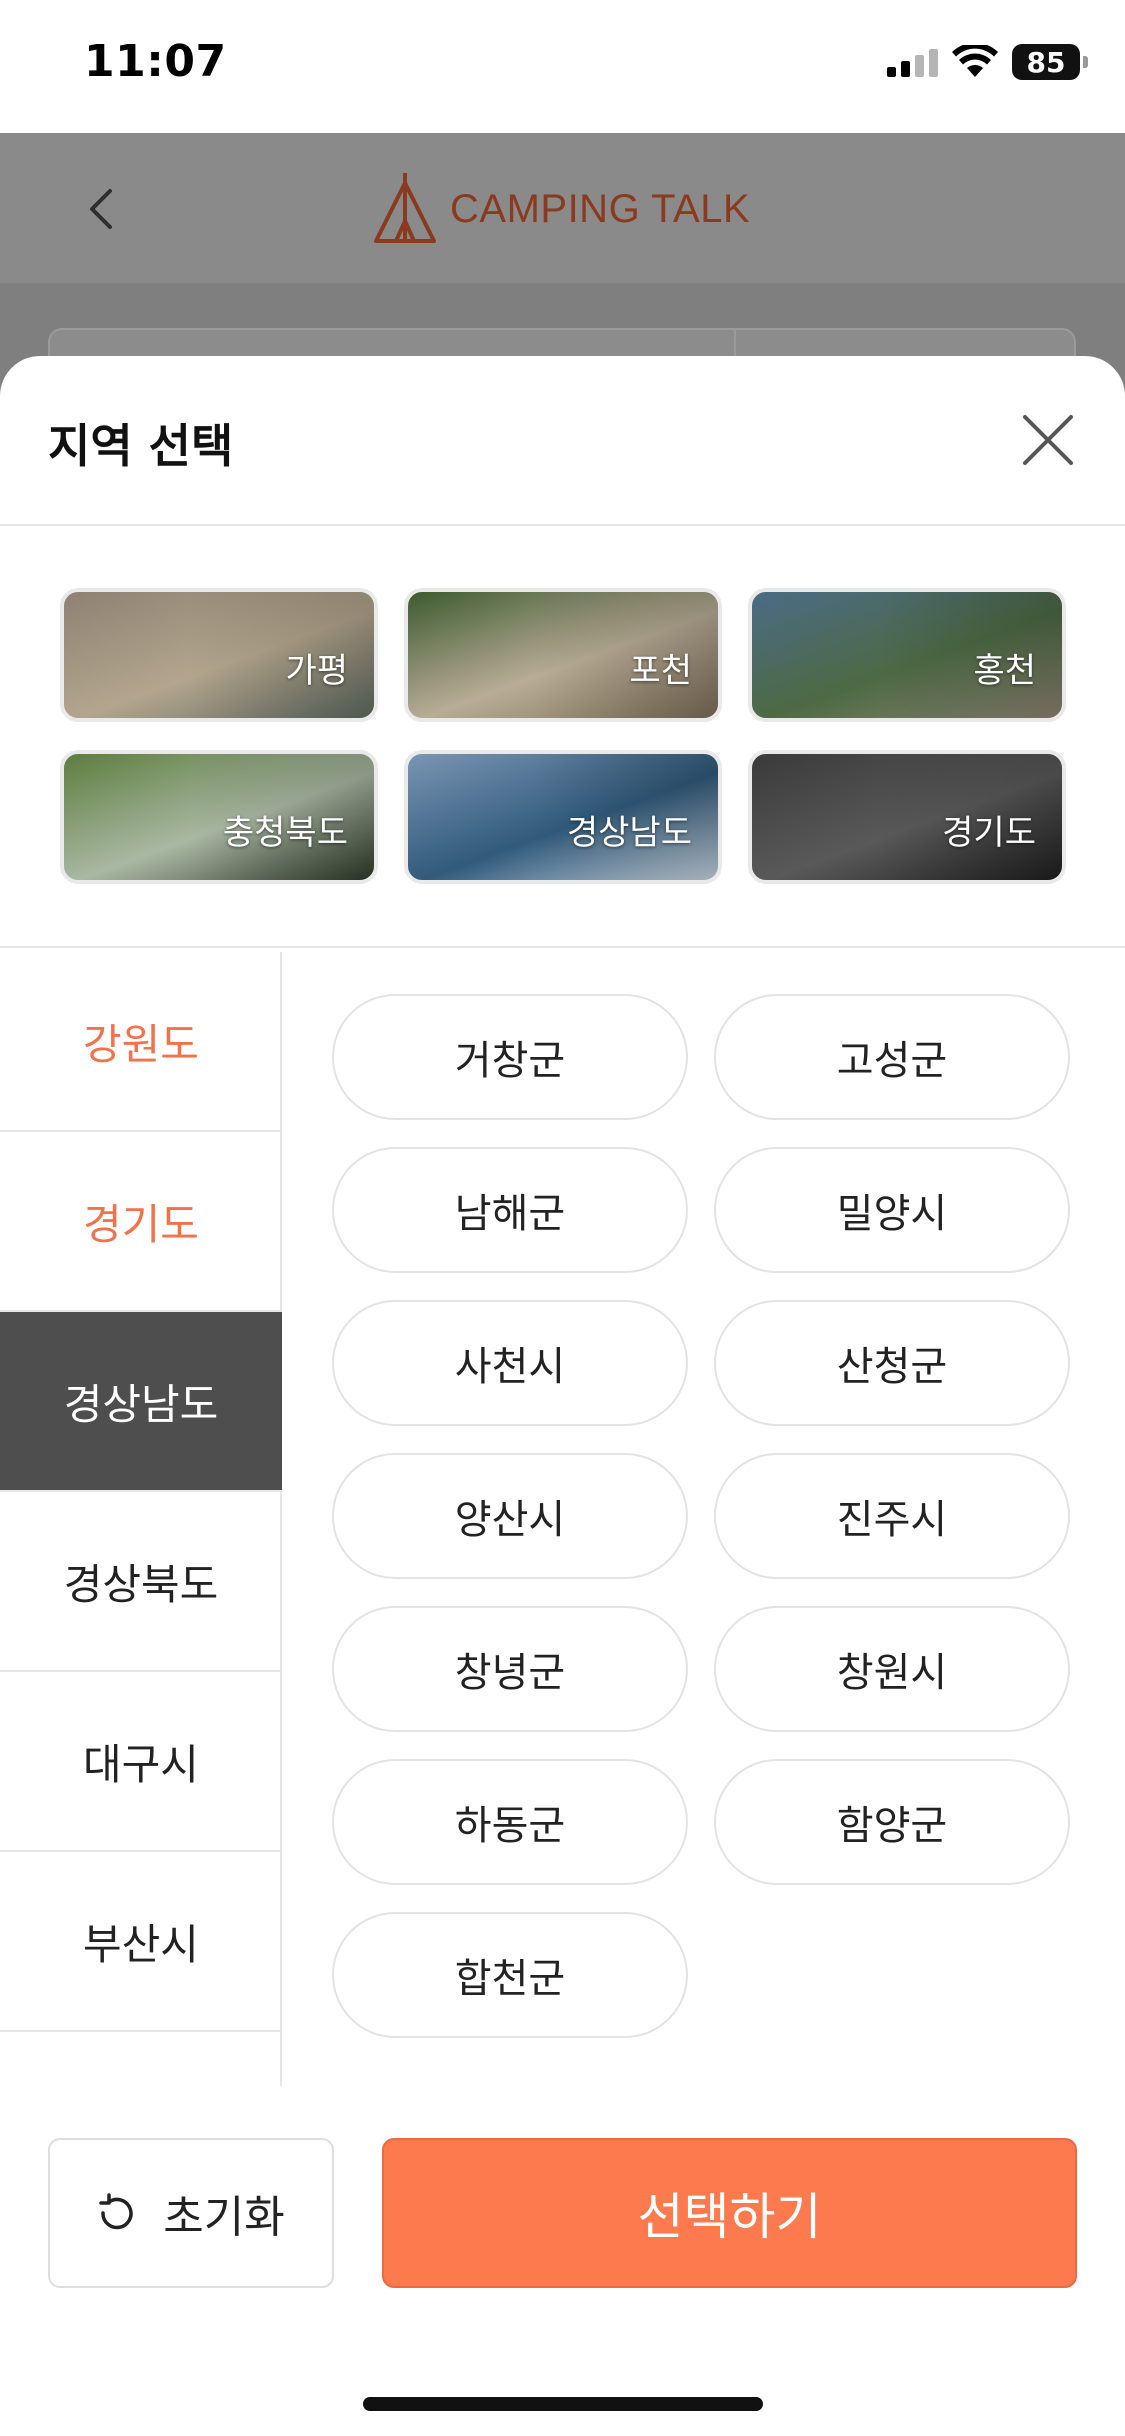 The image size is (1125, 2436). Describe the element at coordinates (1050, 62) in the screenshot. I see `battery-icon: 85` at that location.